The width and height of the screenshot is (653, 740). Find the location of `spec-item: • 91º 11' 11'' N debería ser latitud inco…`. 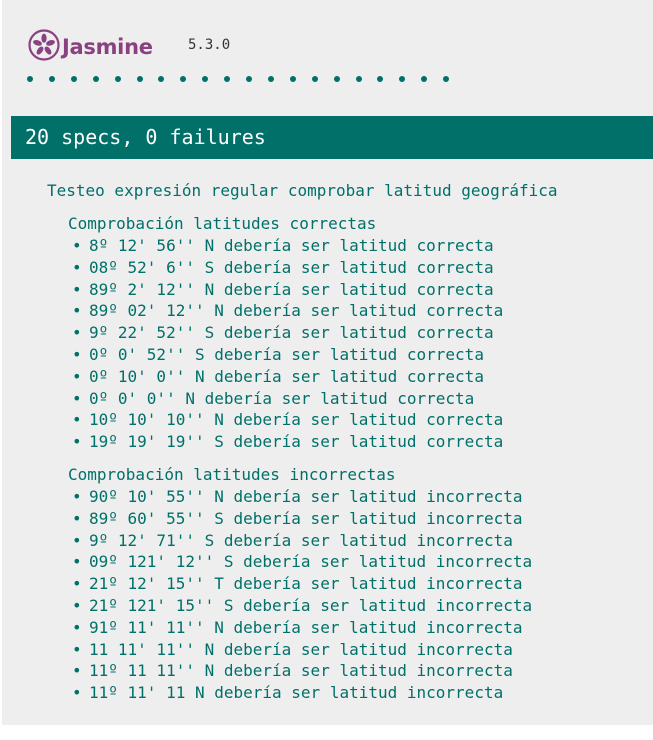

spec-item: • 91º 11' 11'' N debería ser latitud inco… is located at coordinates (313, 628).